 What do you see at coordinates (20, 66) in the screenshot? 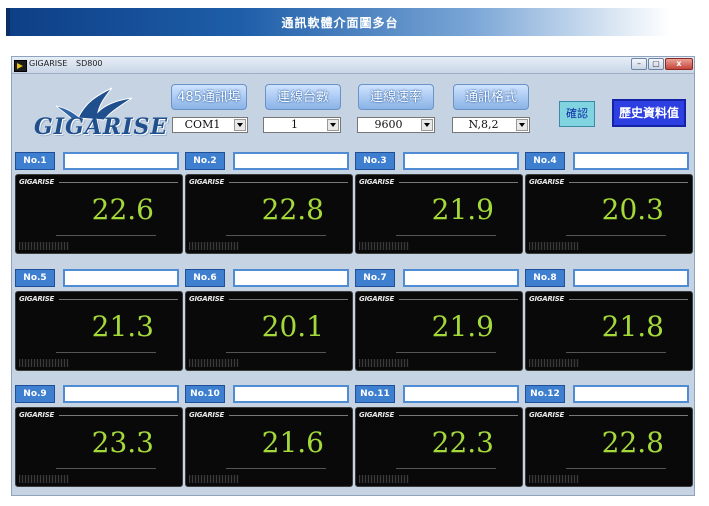
I see `app-icon` at bounding box center [20, 66].